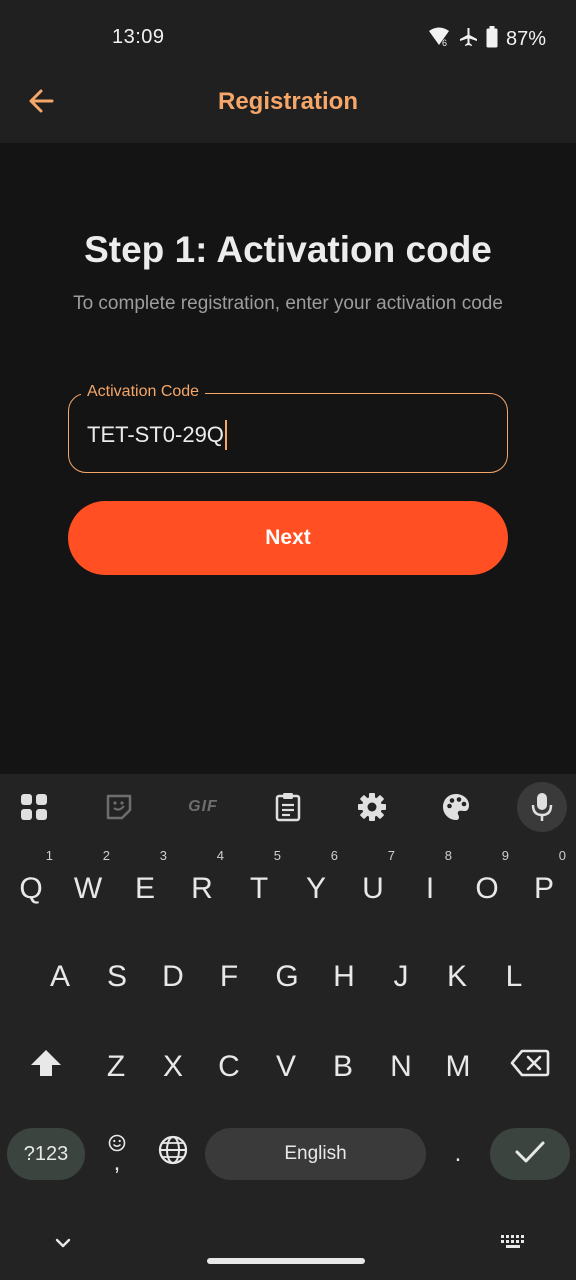  I want to click on key-y: Y6, so click(316, 886).